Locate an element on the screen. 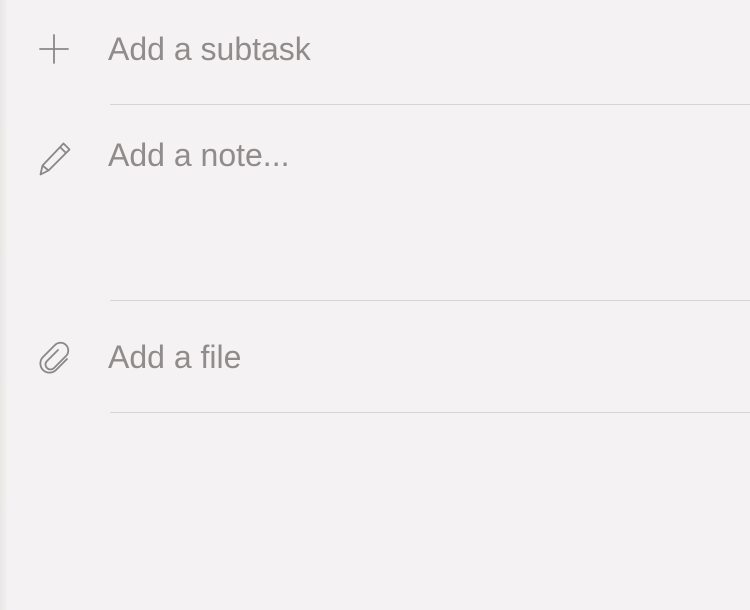 The image size is (750, 610). add-subtask-input: Add a subtask is located at coordinates (209, 49).